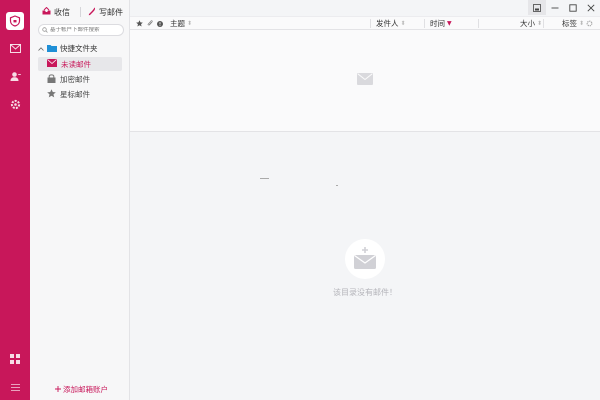 Image resolution: width=600 pixels, height=400 pixels. I want to click on column-settings-icon, so click(589, 23).